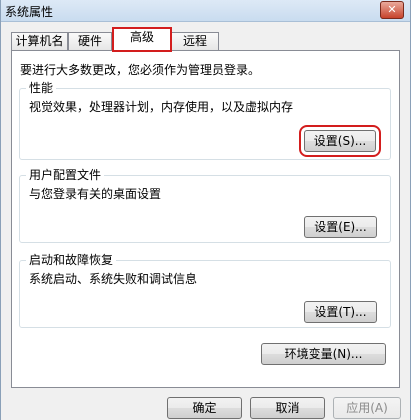 Image resolution: width=411 pixels, height=420 pixels. What do you see at coordinates (142, 39) in the screenshot?
I see `tab-advanced: 高级` at bounding box center [142, 39].